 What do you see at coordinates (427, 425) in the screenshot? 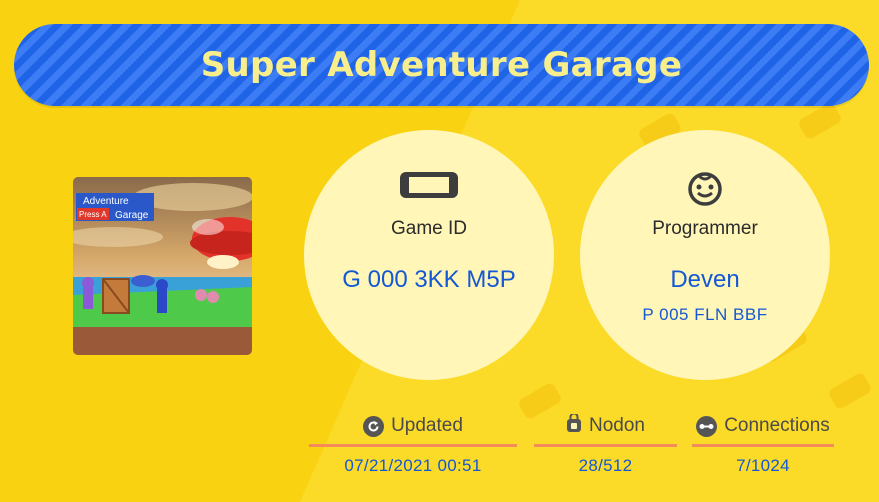
I see `updated-label: Updated` at bounding box center [427, 425].